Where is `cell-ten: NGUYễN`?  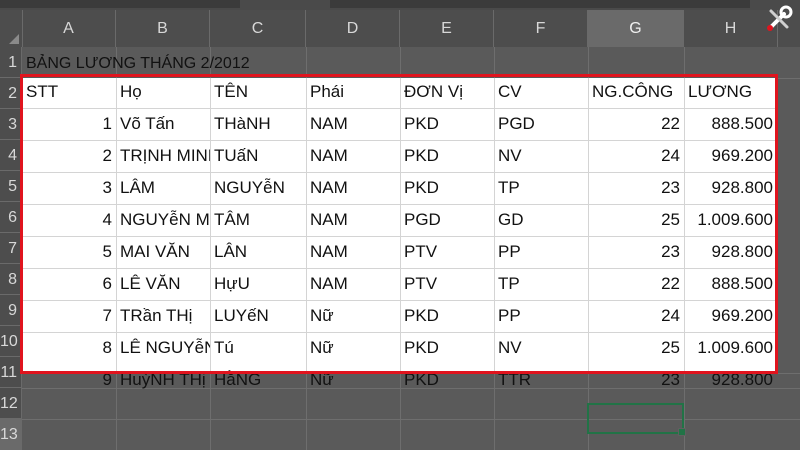 cell-ten: NGUYễN is located at coordinates (258, 188).